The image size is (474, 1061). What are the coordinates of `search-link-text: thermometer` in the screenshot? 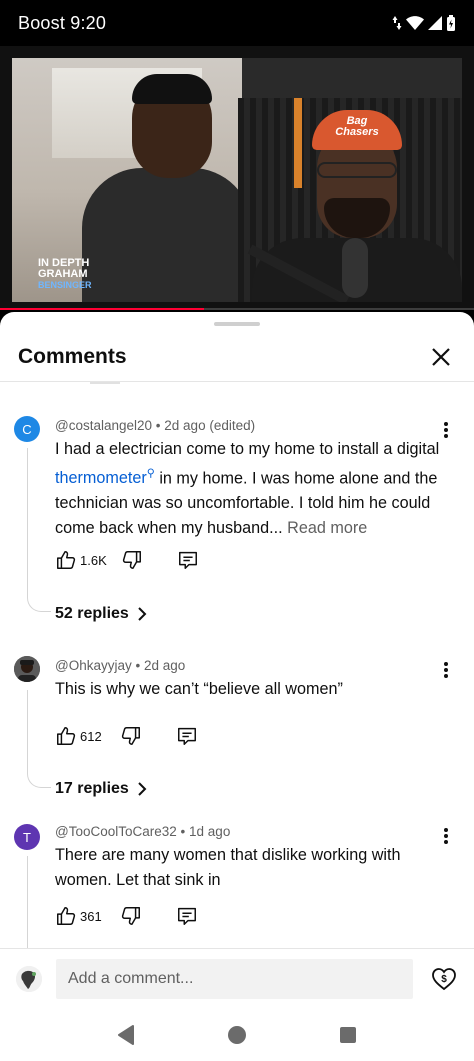 It's located at (101, 478).